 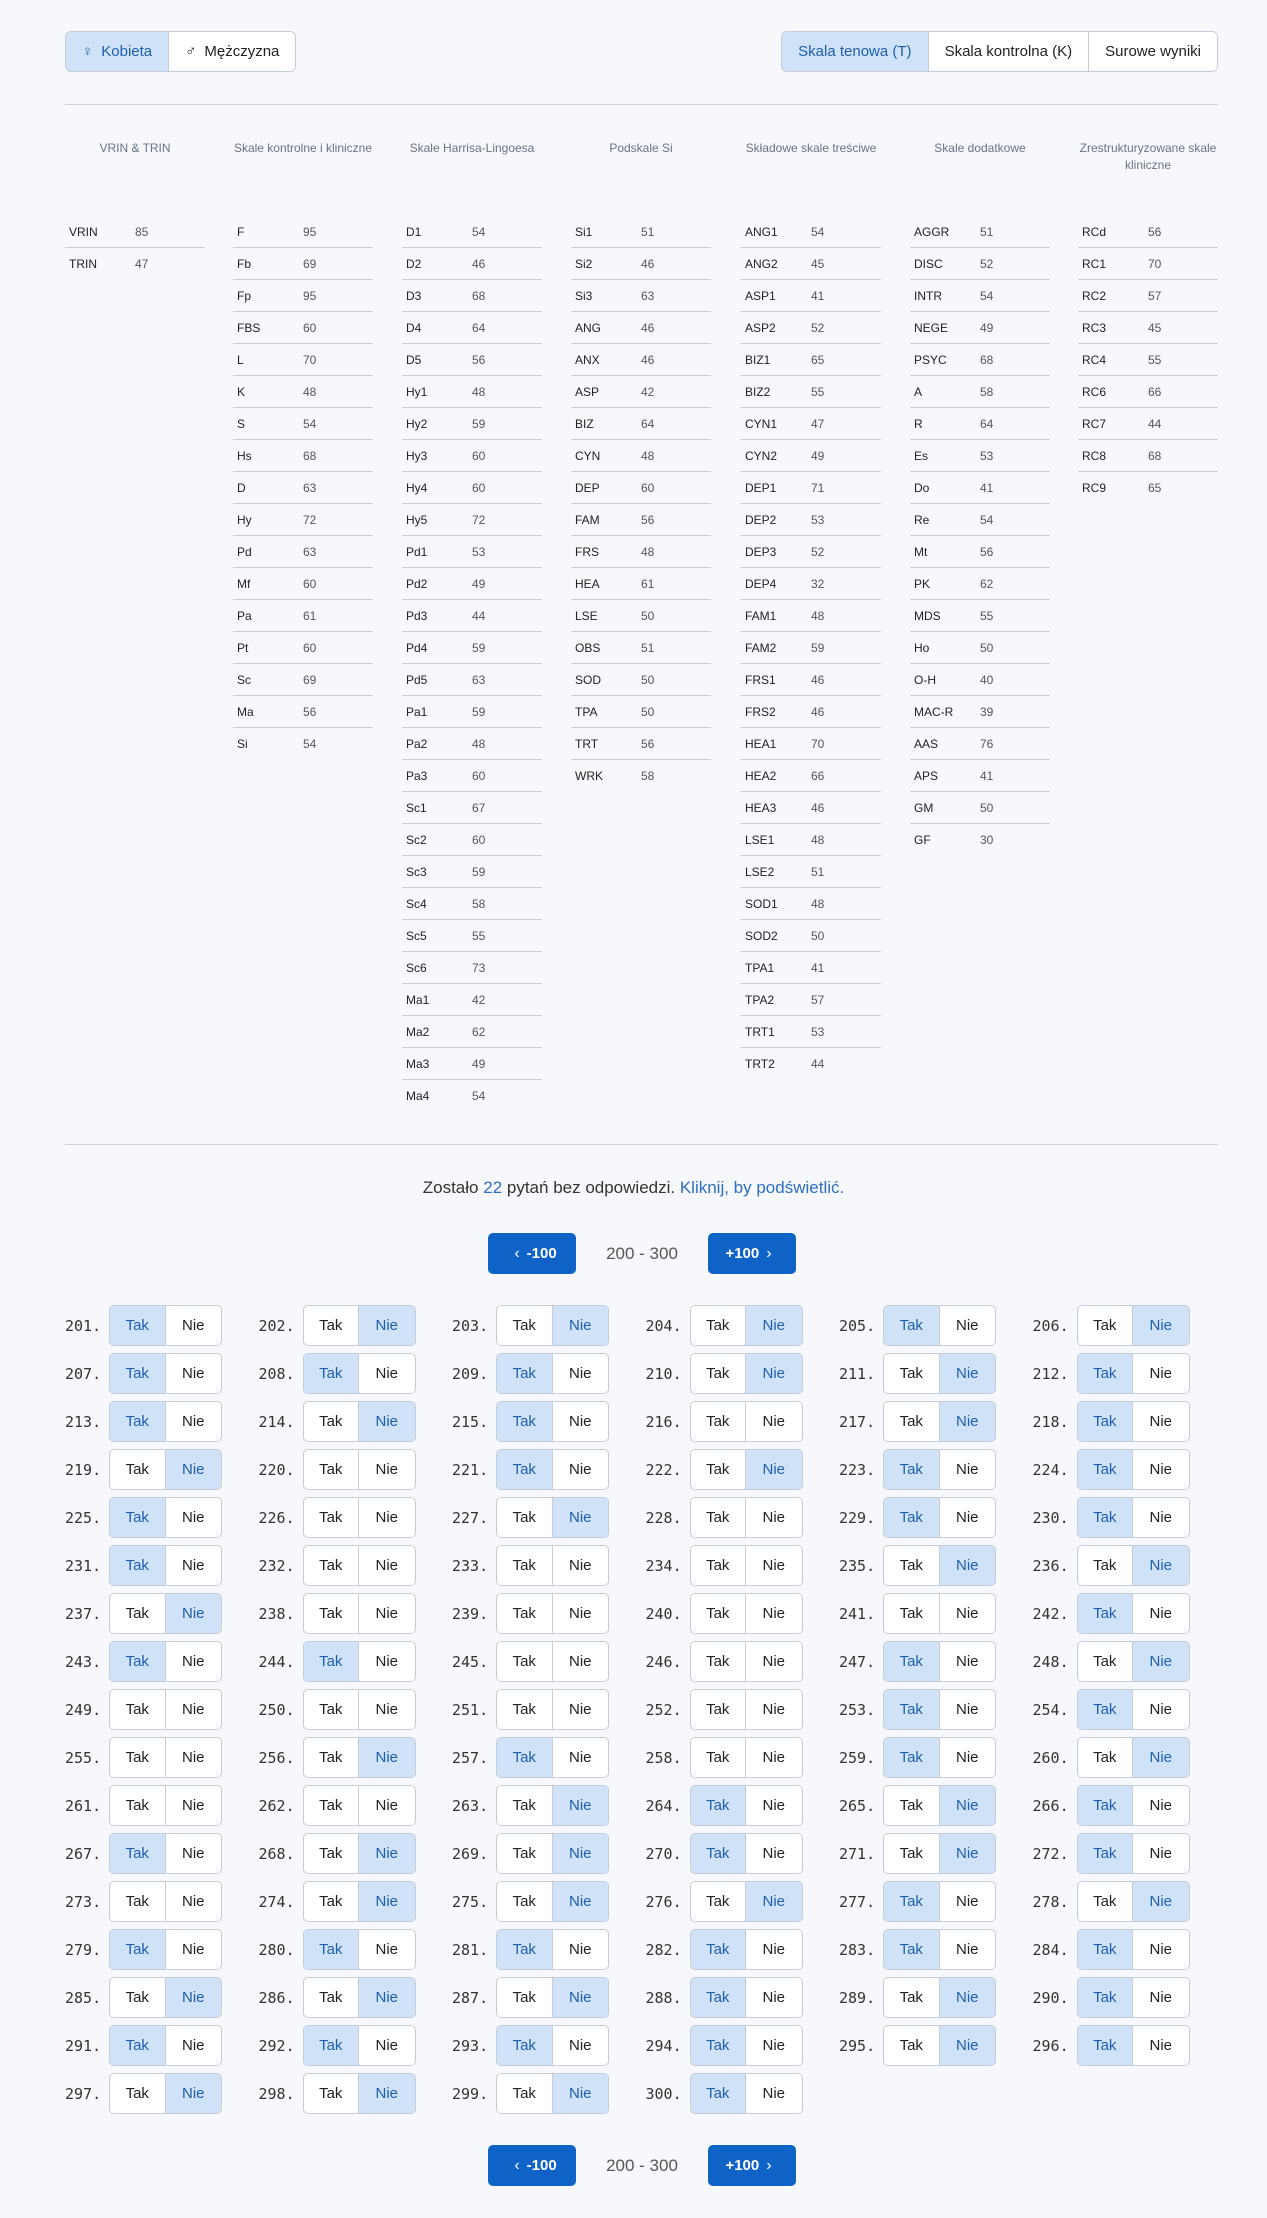 What do you see at coordinates (232, 51) in the screenshot?
I see `gender-male-button: ♂ Mężczyzna` at bounding box center [232, 51].